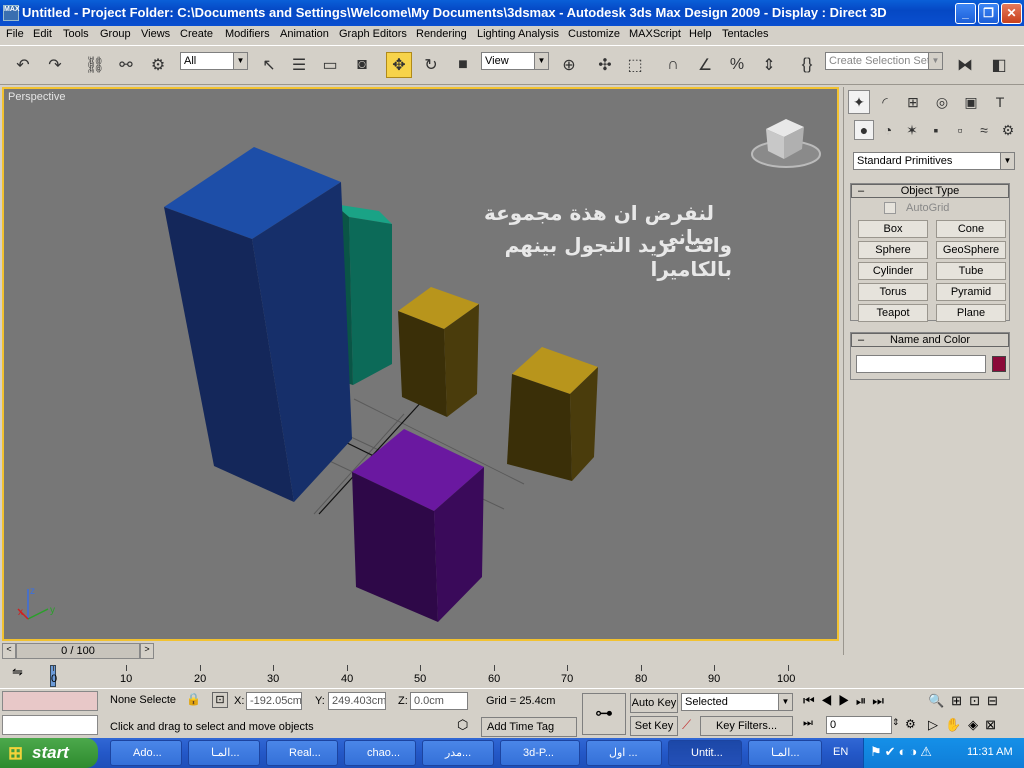  I want to click on close-button: ✕, so click(1011, 13).